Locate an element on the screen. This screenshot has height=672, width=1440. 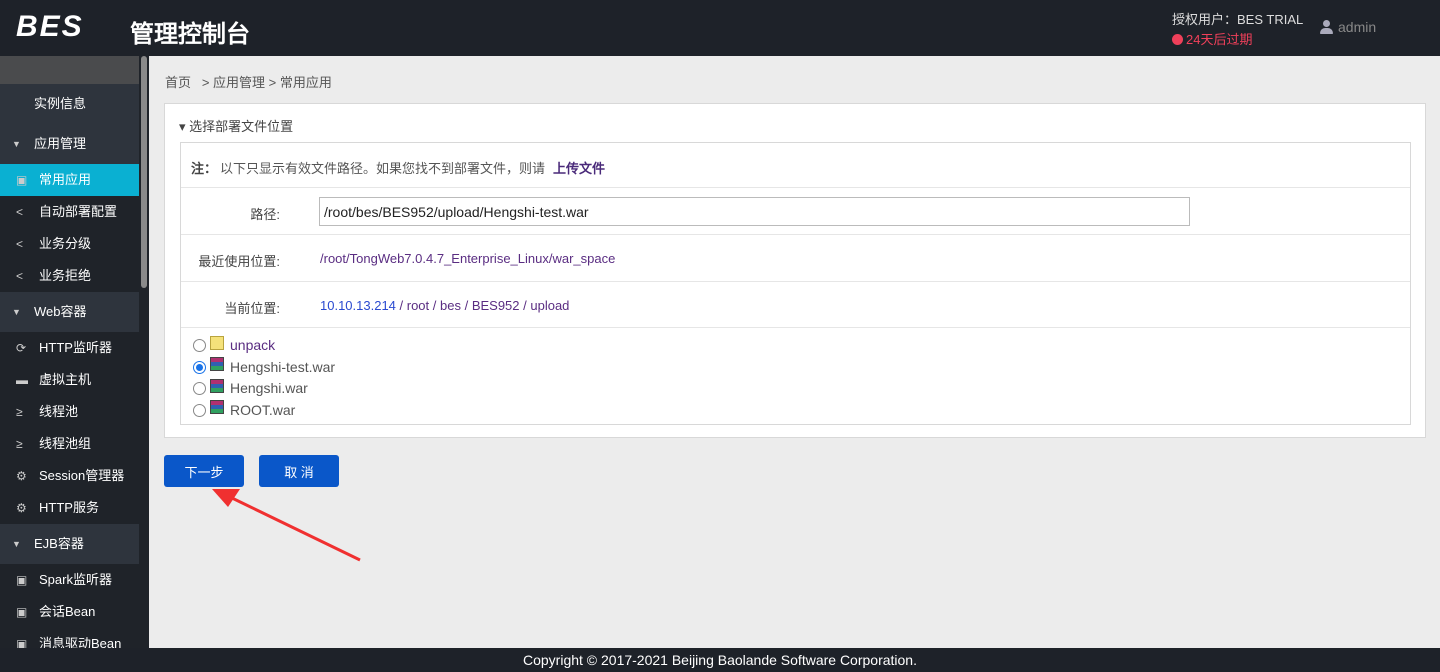
sidebar-item: ▣ 消息驱动Bean is located at coordinates (69, 638).